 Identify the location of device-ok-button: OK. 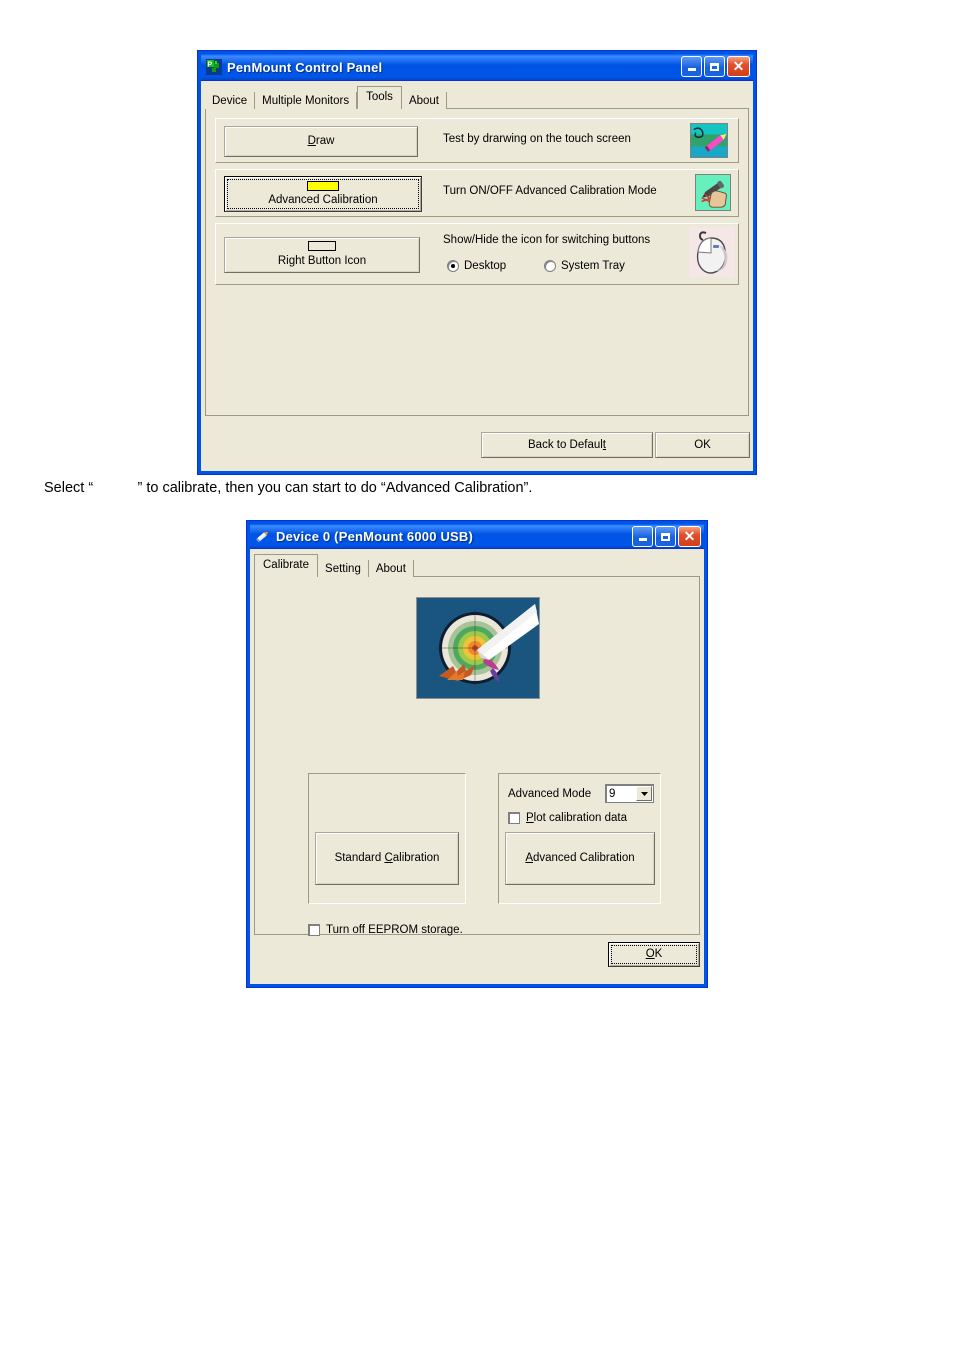
(654, 954).